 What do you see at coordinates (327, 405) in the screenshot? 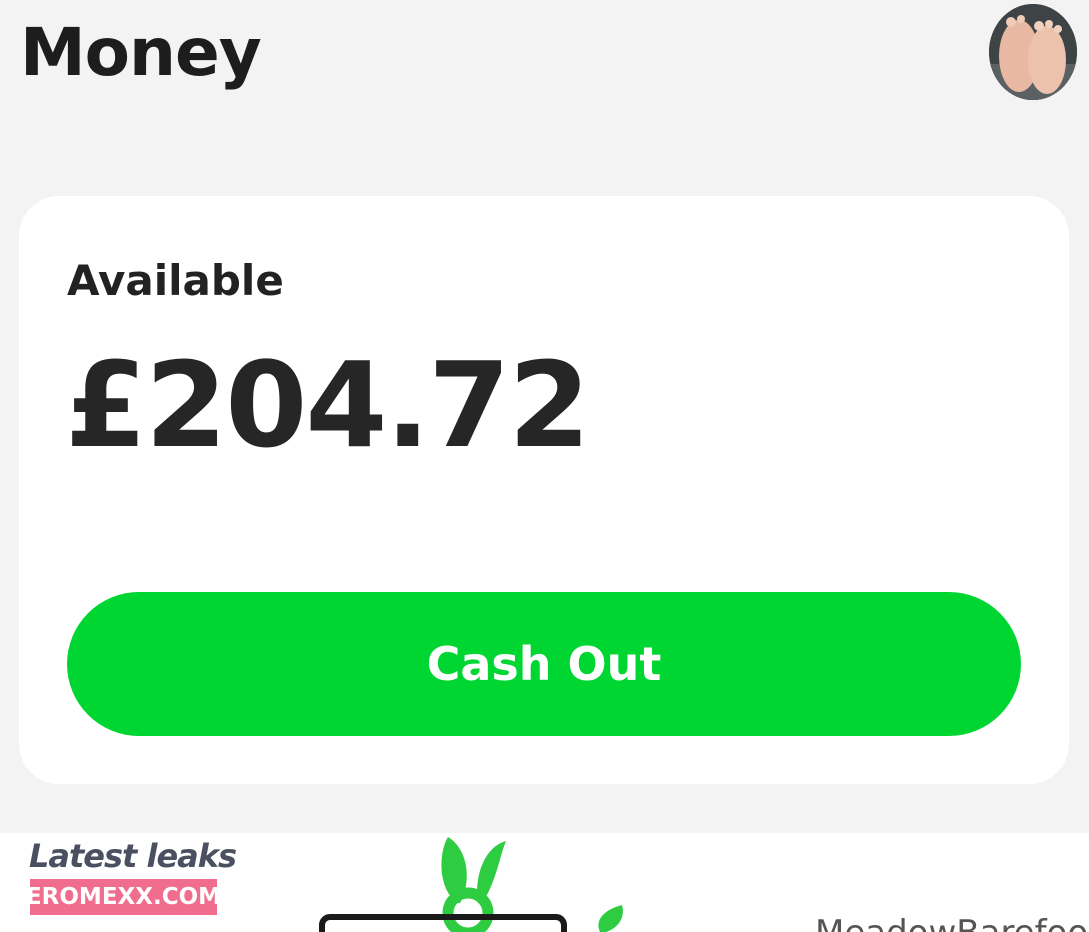
I see `balance-amount: £204.72` at bounding box center [327, 405].